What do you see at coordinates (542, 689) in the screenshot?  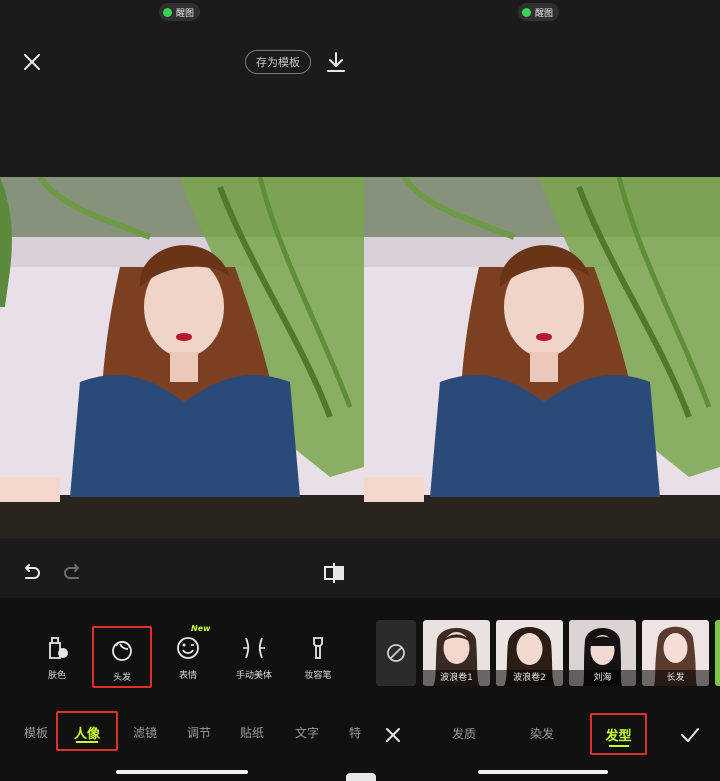 I see `bottom-toolbar: 波浪卷1 波浪卷2 刘海 长发 发质 染发 发型` at bounding box center [542, 689].